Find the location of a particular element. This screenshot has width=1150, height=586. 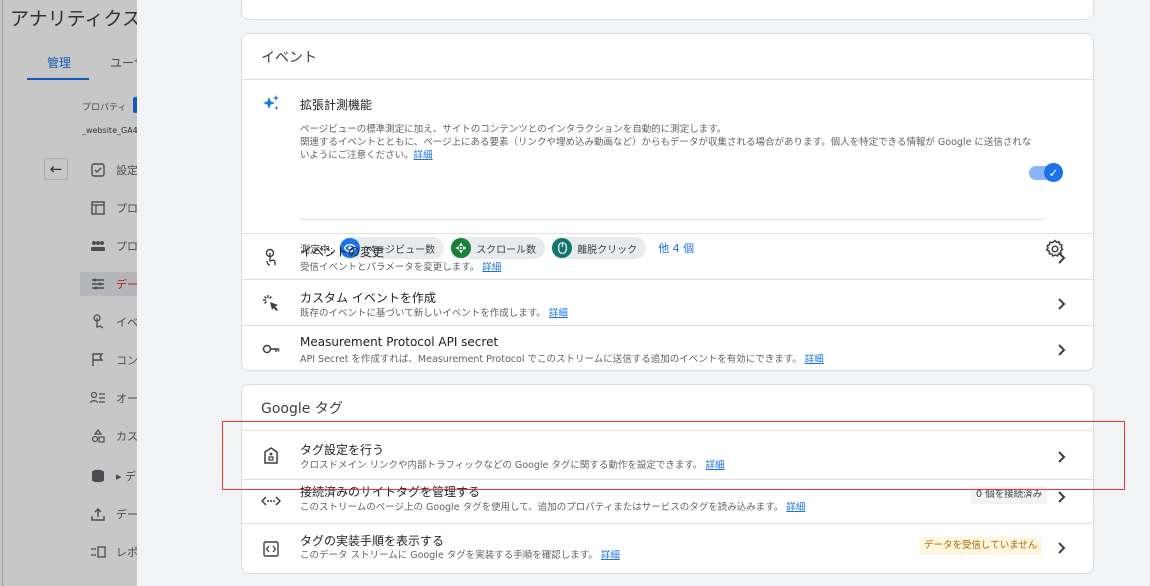

connected-count-badge: 0 個を接続済み is located at coordinates (1009, 495).